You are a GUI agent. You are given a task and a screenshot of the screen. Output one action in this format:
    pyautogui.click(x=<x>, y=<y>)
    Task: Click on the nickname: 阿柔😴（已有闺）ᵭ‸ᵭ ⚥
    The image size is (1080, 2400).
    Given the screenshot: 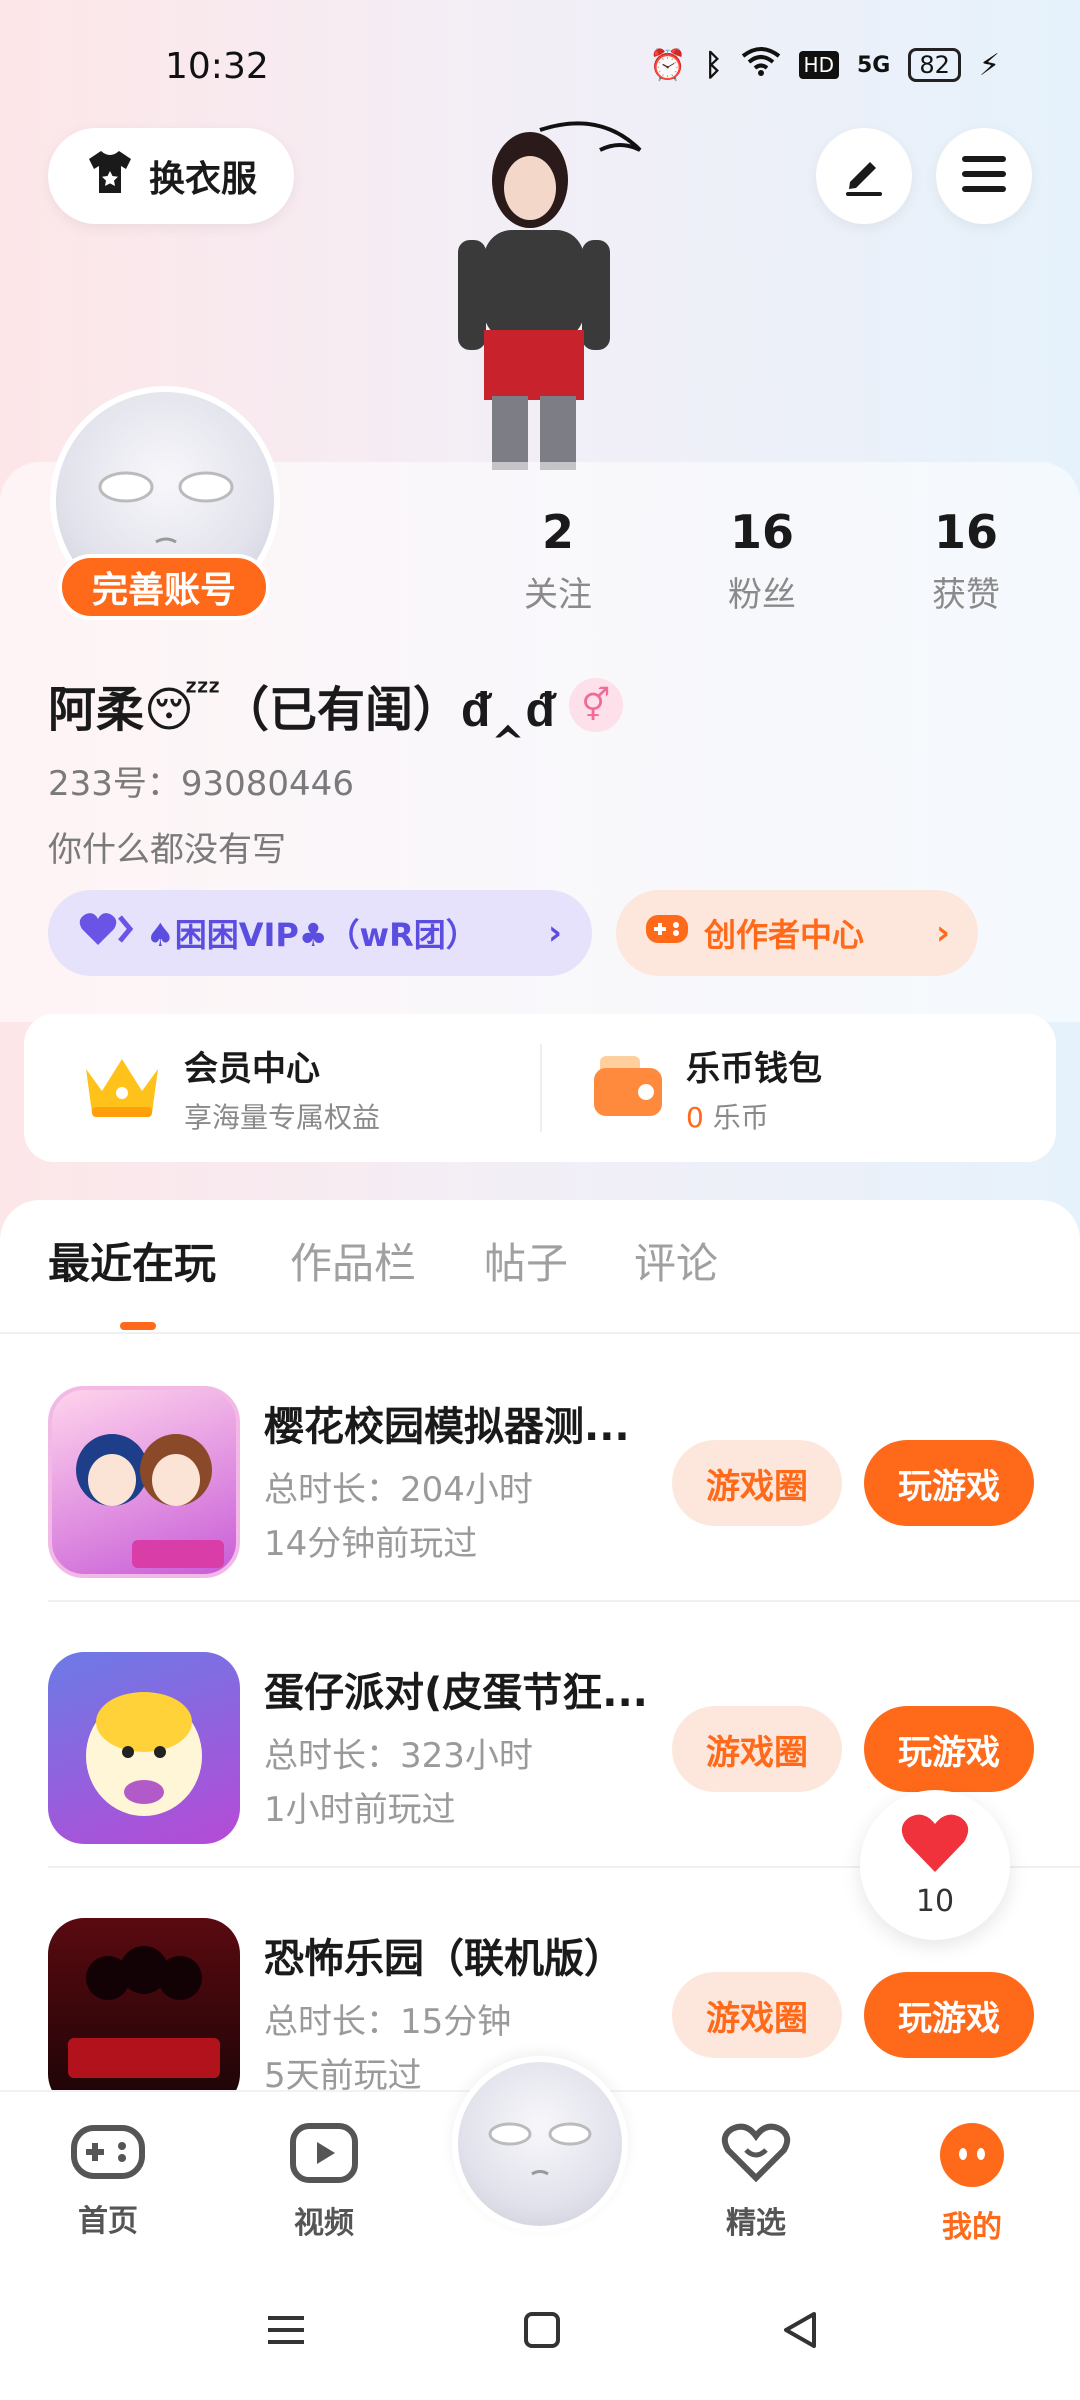 What is the action you would take?
    pyautogui.click(x=335, y=705)
    